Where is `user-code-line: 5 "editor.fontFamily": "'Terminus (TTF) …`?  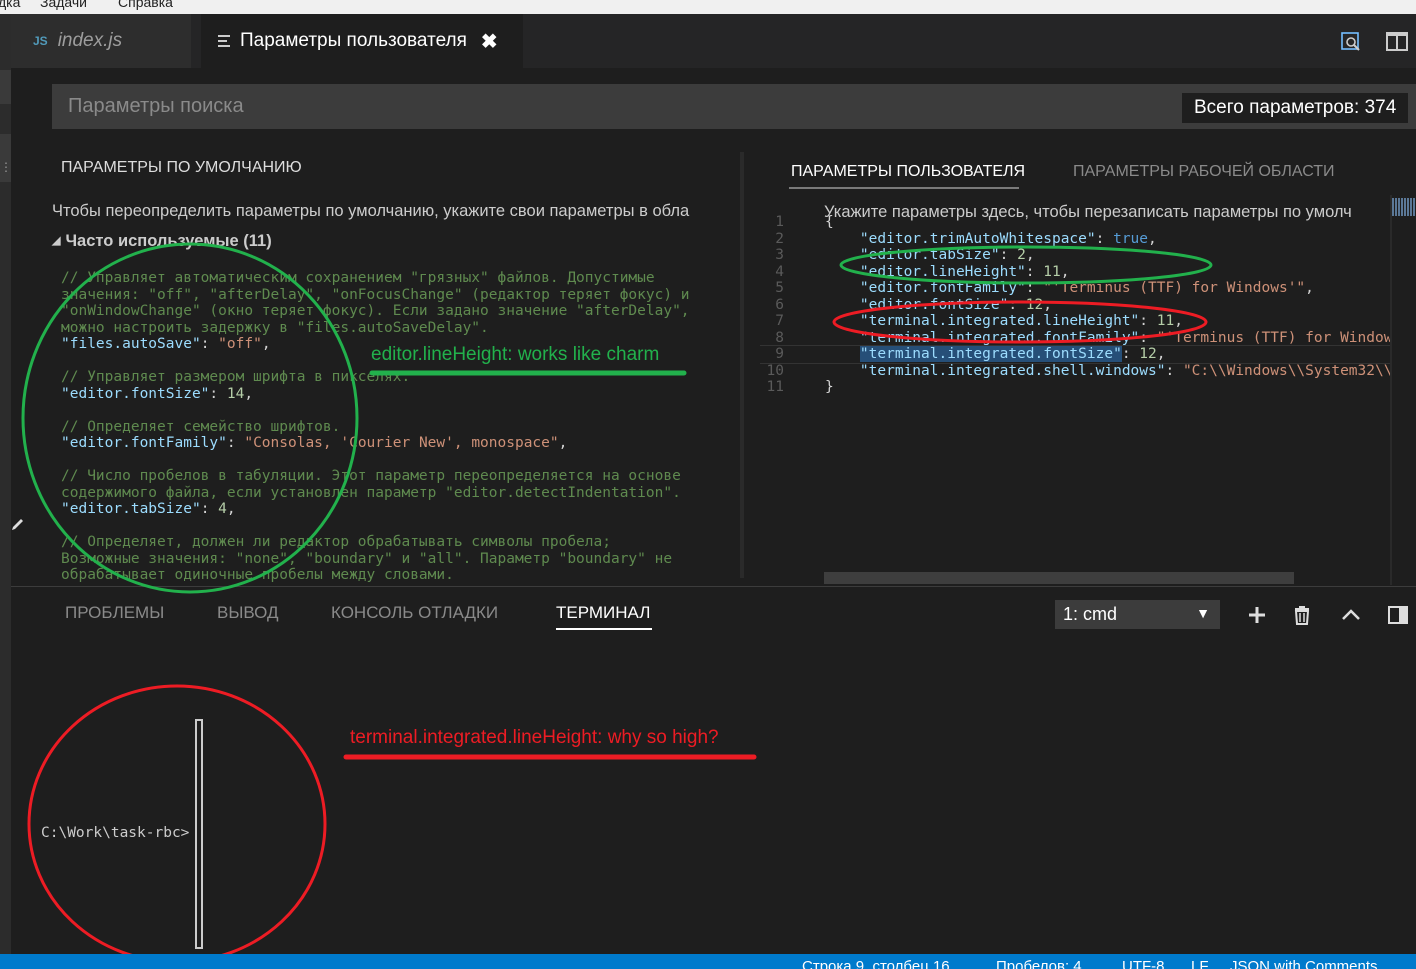
user-code-line: 5 "editor.fontFamily": "'Terminus (TTF) … is located at coordinates (1075, 288).